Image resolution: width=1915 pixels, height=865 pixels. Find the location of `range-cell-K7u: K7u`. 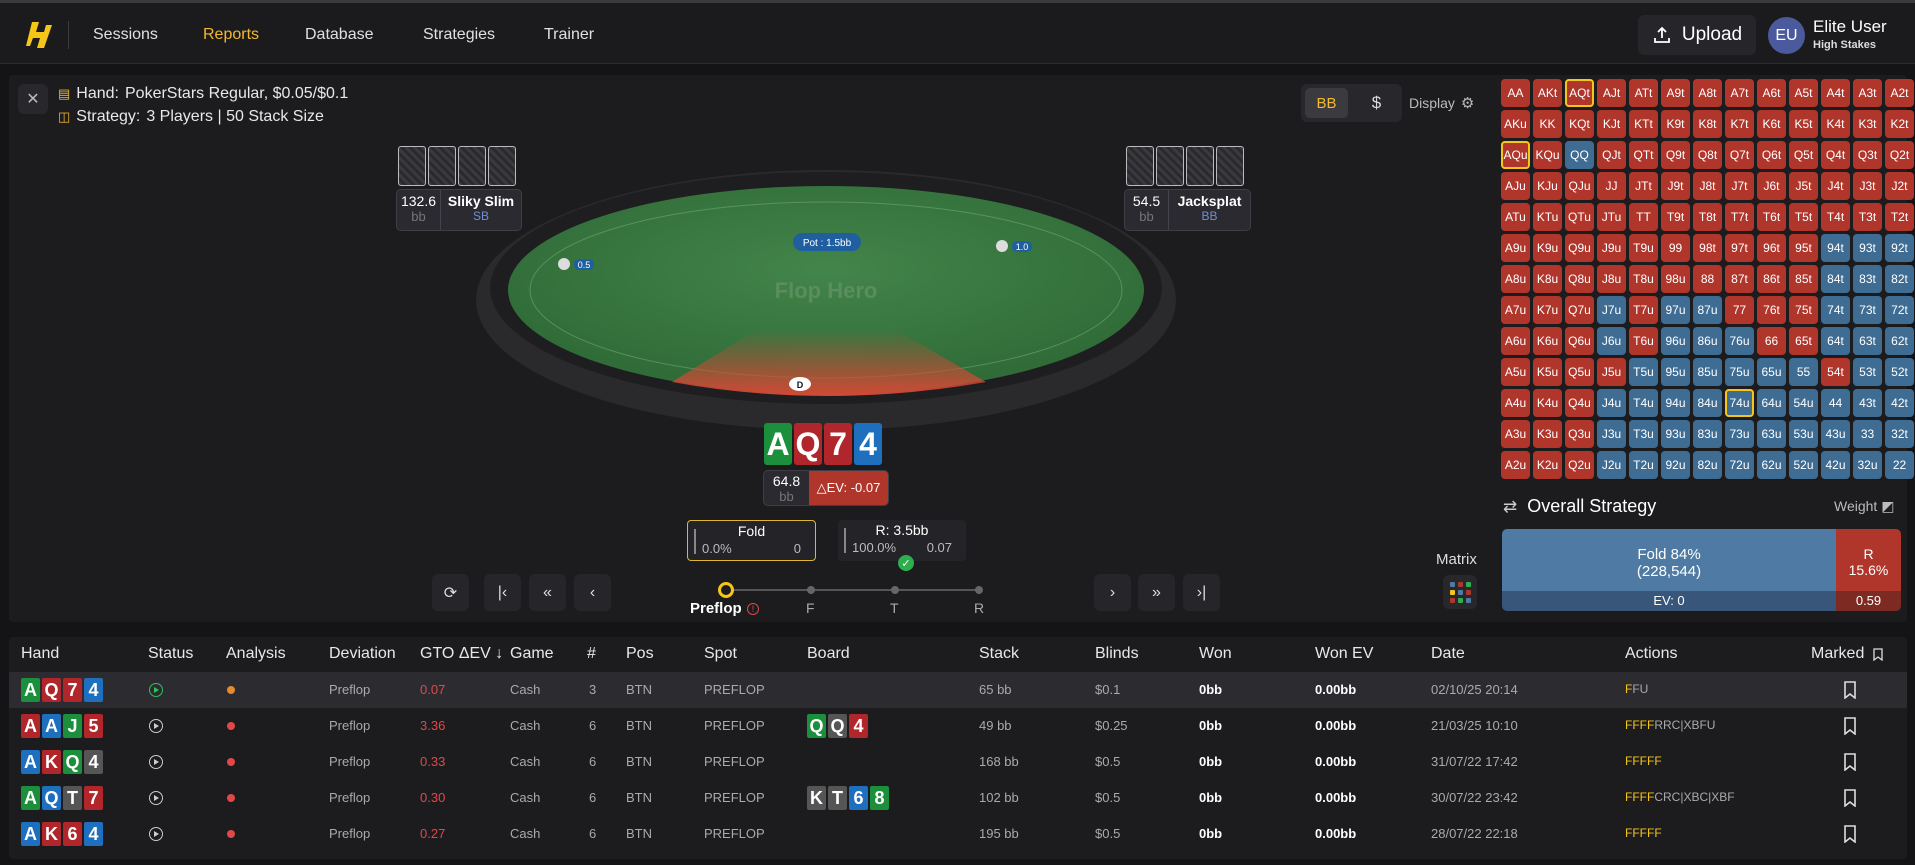

range-cell-K7u: K7u is located at coordinates (1547, 310).